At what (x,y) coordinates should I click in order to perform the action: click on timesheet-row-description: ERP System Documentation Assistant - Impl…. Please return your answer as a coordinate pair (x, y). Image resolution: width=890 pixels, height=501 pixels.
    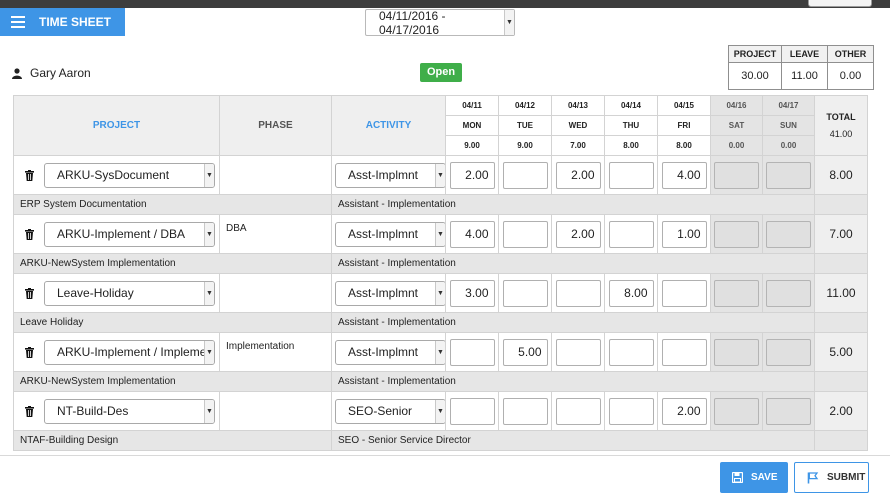
    Looking at the image, I should click on (440, 204).